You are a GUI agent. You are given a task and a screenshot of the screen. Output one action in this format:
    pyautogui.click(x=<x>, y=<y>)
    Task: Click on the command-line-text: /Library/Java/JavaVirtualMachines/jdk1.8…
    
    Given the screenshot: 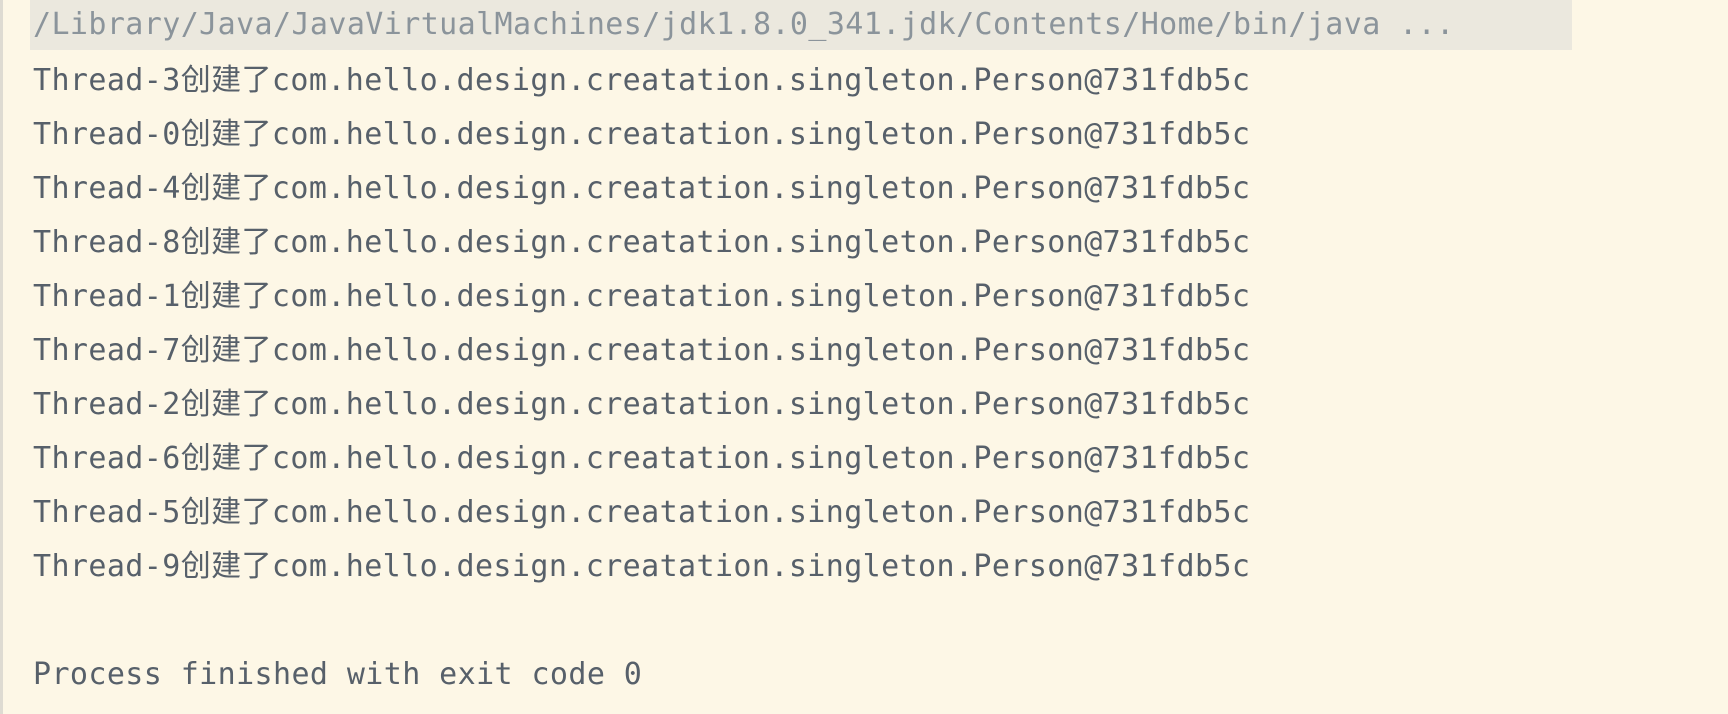 What is the action you would take?
    pyautogui.click(x=744, y=24)
    